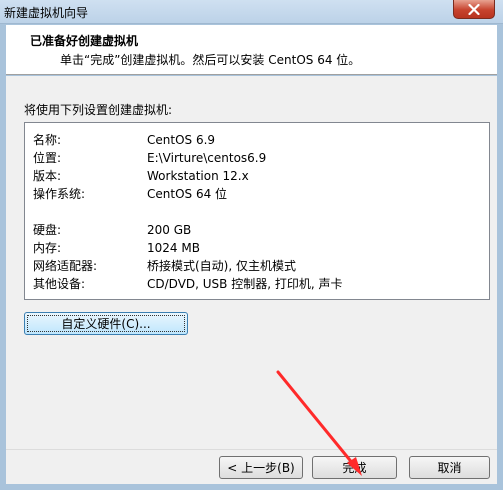 This screenshot has width=503, height=490. I want to click on setting-label: 网络适配器:, so click(65, 266).